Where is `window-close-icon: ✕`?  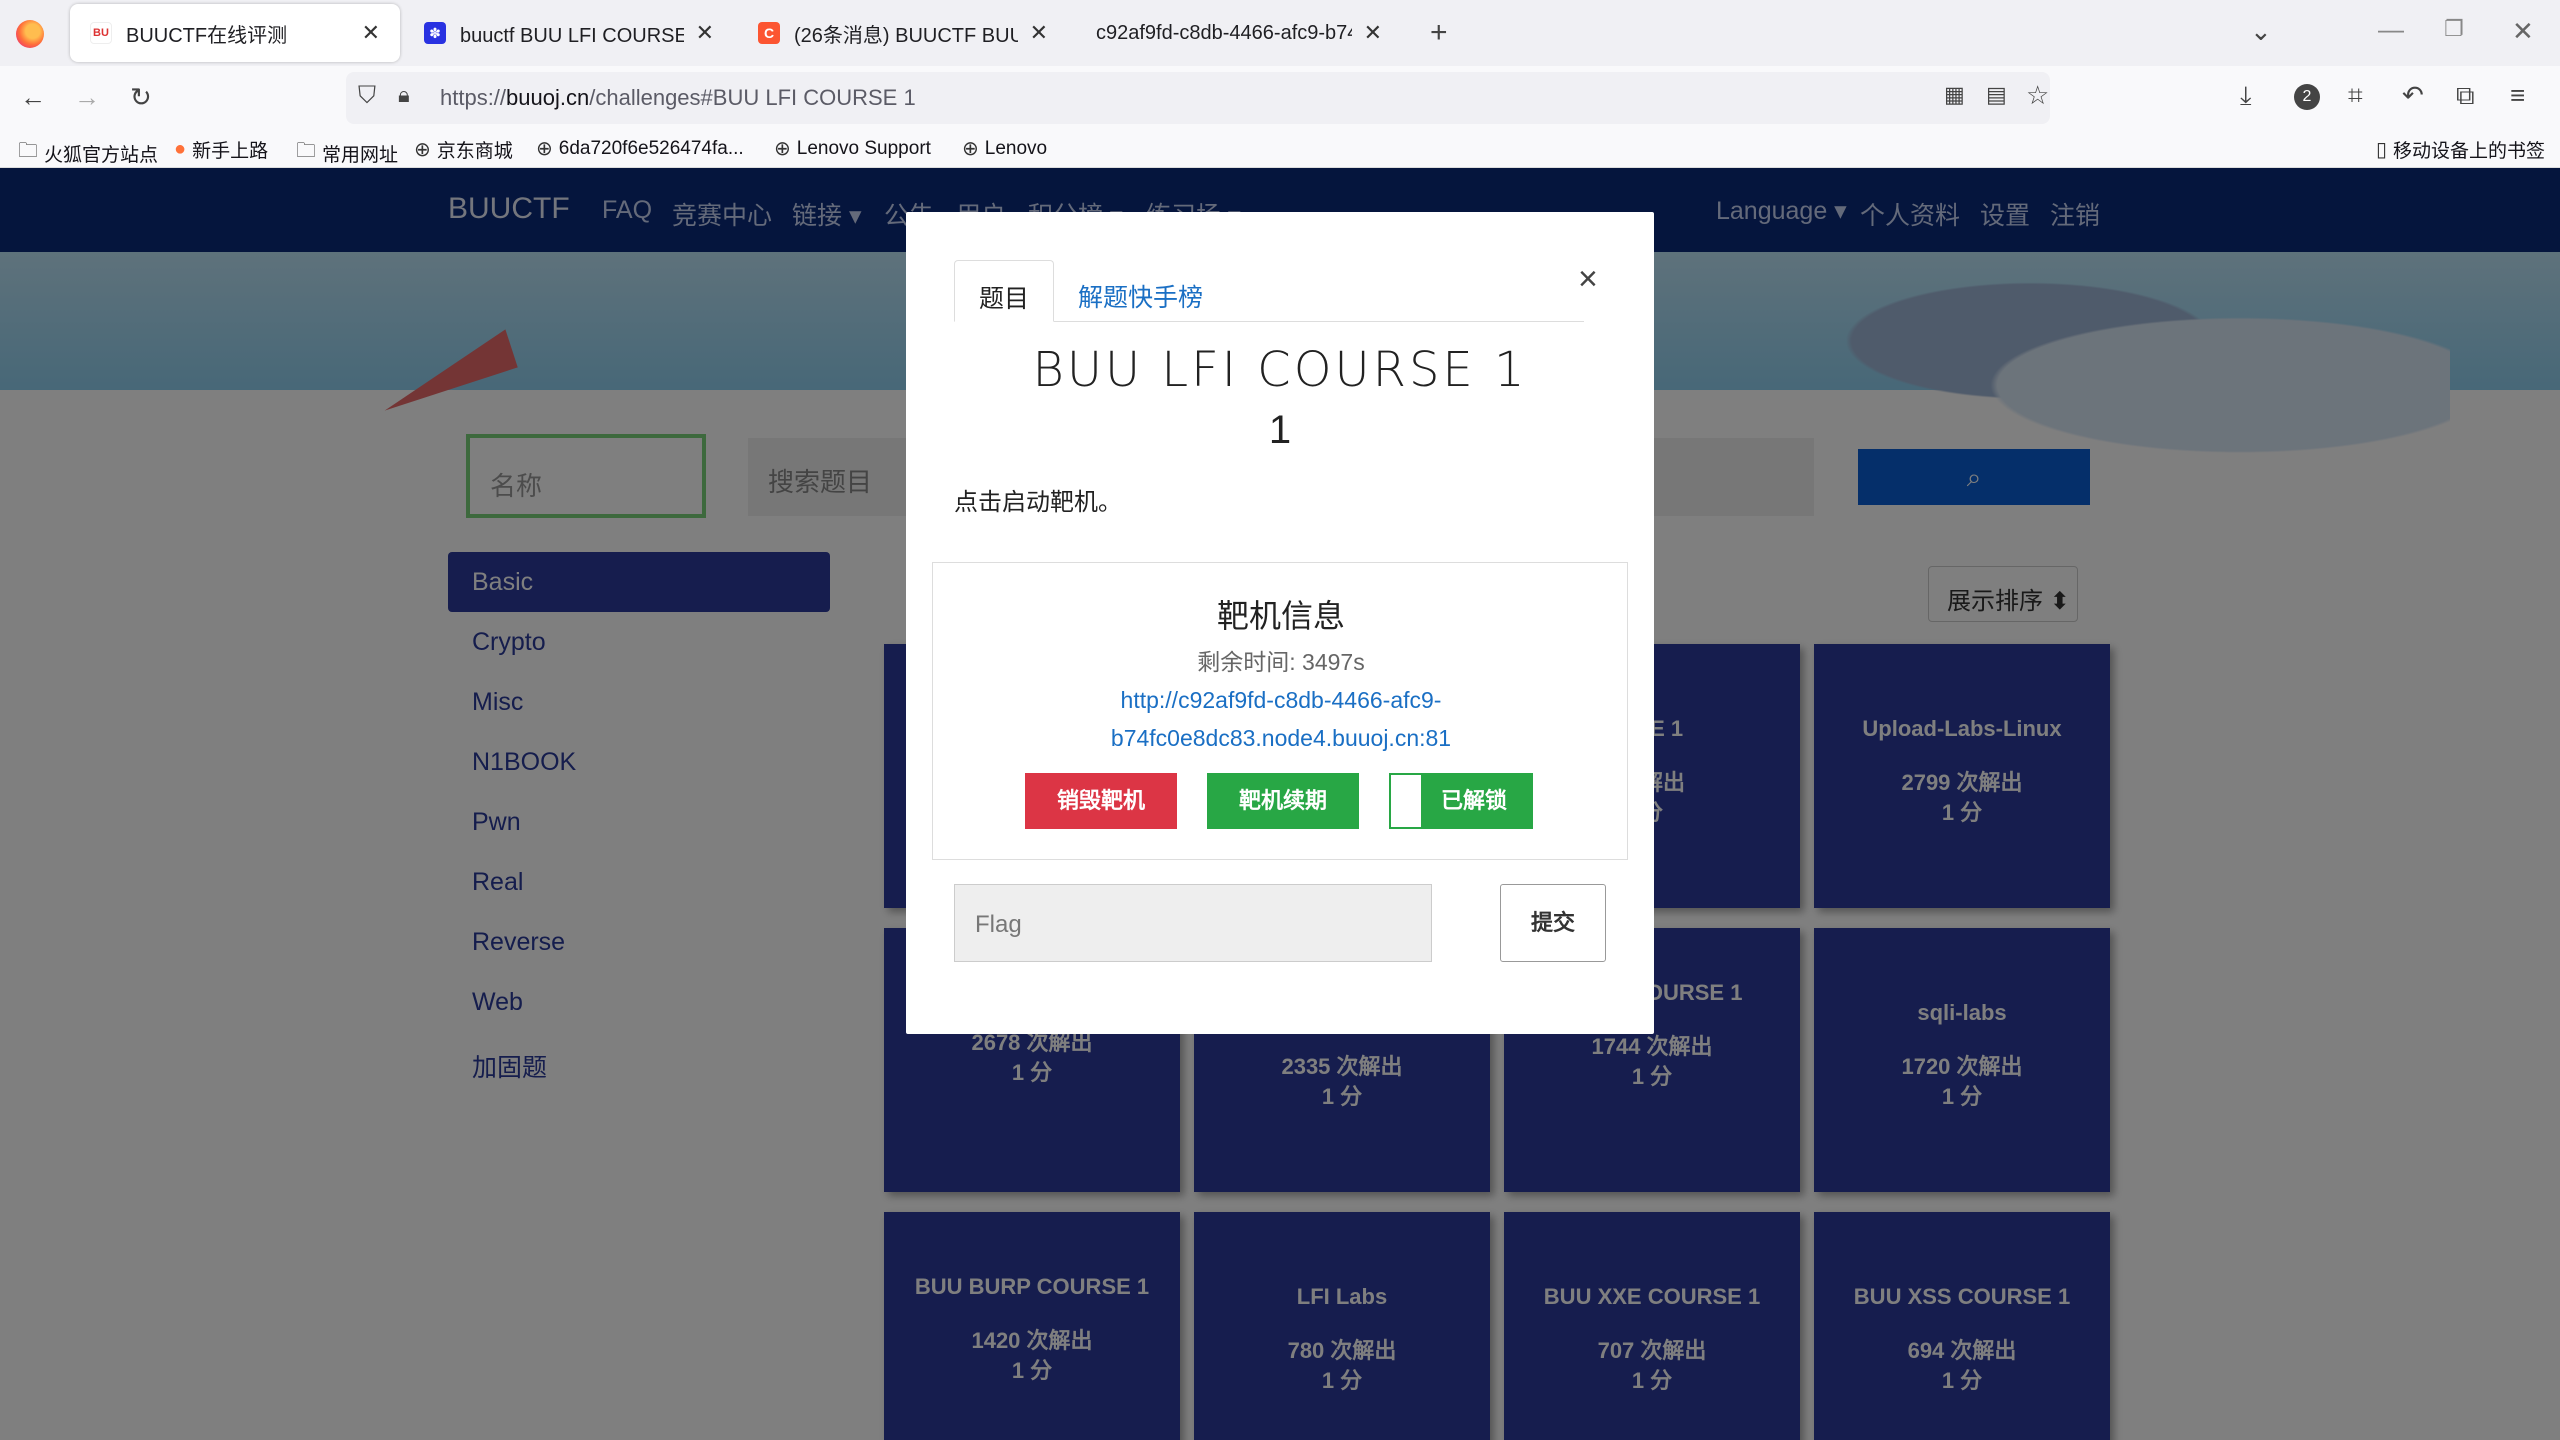
window-close-icon: ✕ is located at coordinates (2523, 31).